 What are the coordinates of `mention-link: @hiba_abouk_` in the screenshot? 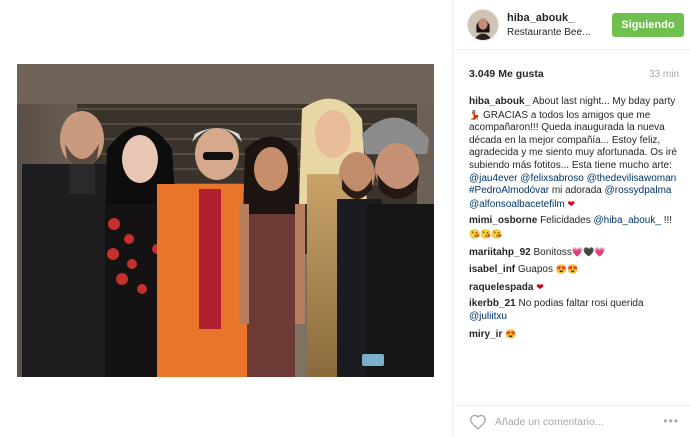 It's located at (627, 220).